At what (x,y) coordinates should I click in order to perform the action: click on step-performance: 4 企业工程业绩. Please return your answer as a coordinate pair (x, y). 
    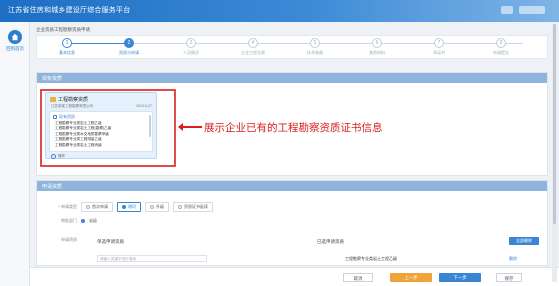
    Looking at the image, I should click on (253, 47).